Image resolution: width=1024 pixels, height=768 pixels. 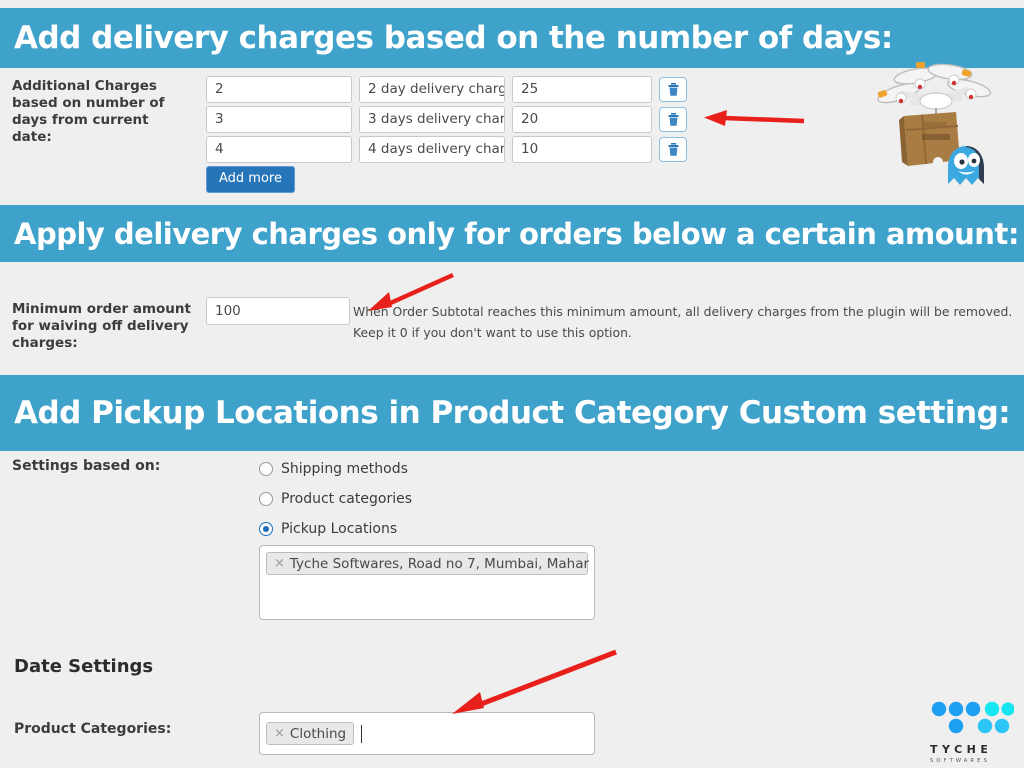 I want to click on product-category-tag-label: Clothing, so click(x=318, y=733).